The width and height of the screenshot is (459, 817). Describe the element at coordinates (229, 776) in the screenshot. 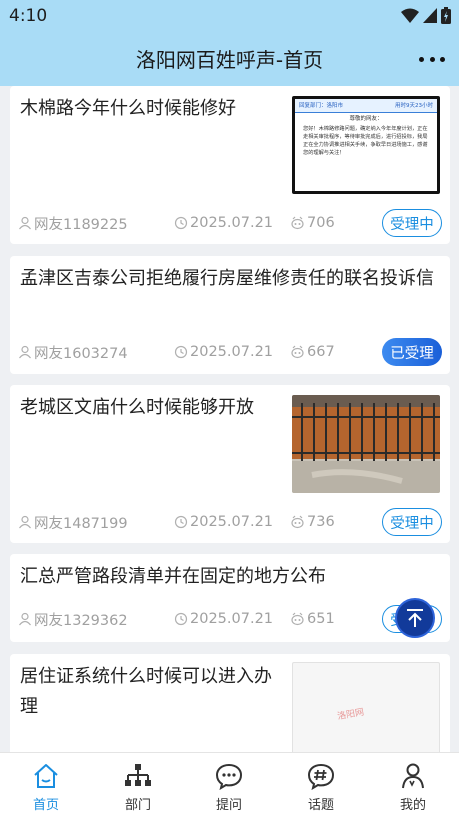

I see `chat-bubble-icon` at that location.